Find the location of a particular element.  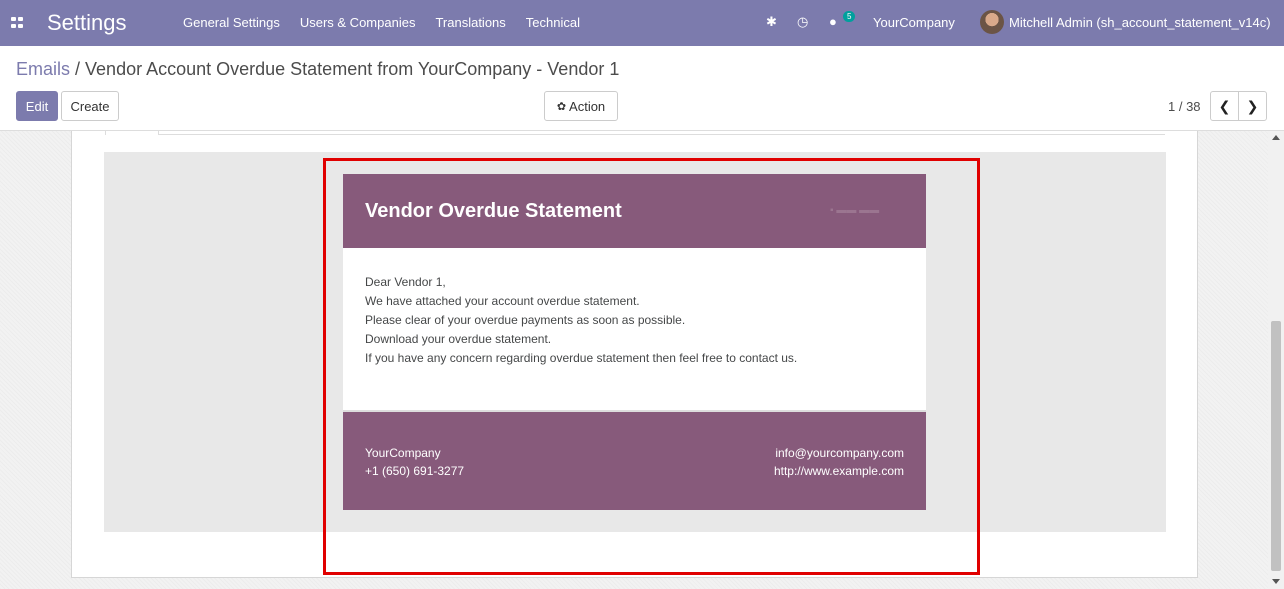

email-header: Vendor Overdue Statement ▪ ▬▬ ▬▬ is located at coordinates (634, 211).